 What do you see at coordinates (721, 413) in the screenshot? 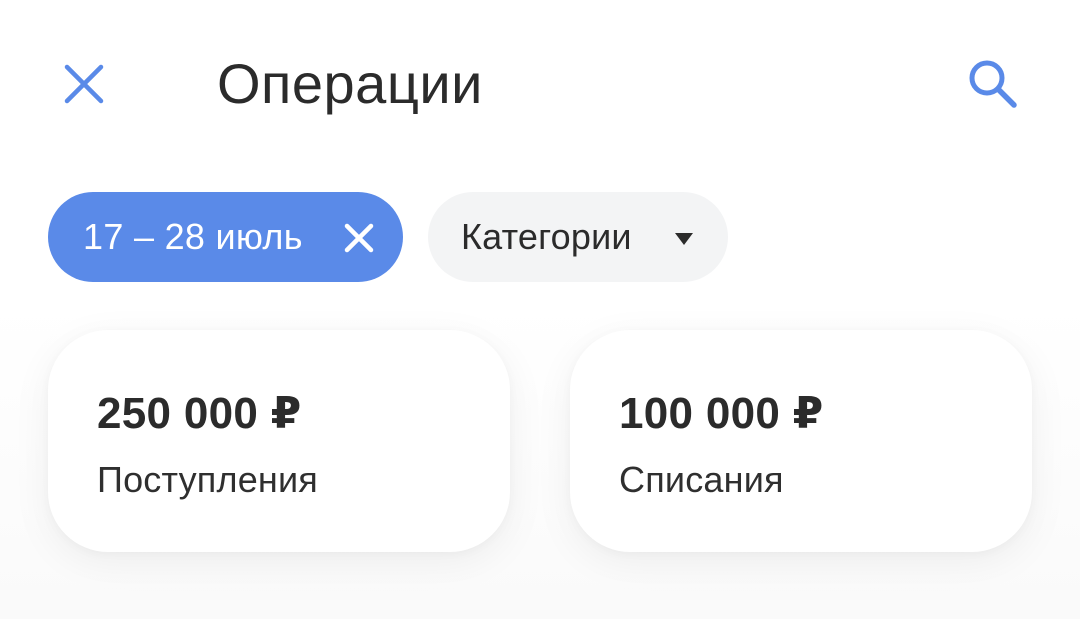
I see `expense-amount: 100 000 ₽` at bounding box center [721, 413].